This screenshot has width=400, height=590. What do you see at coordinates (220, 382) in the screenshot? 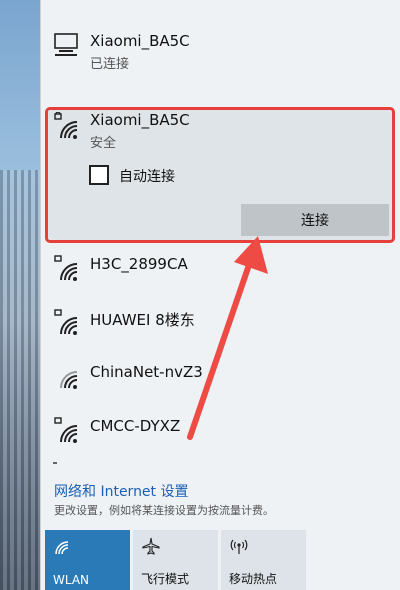
I see `network-item-chinanet: ChinaNet-nvZ3` at bounding box center [220, 382].